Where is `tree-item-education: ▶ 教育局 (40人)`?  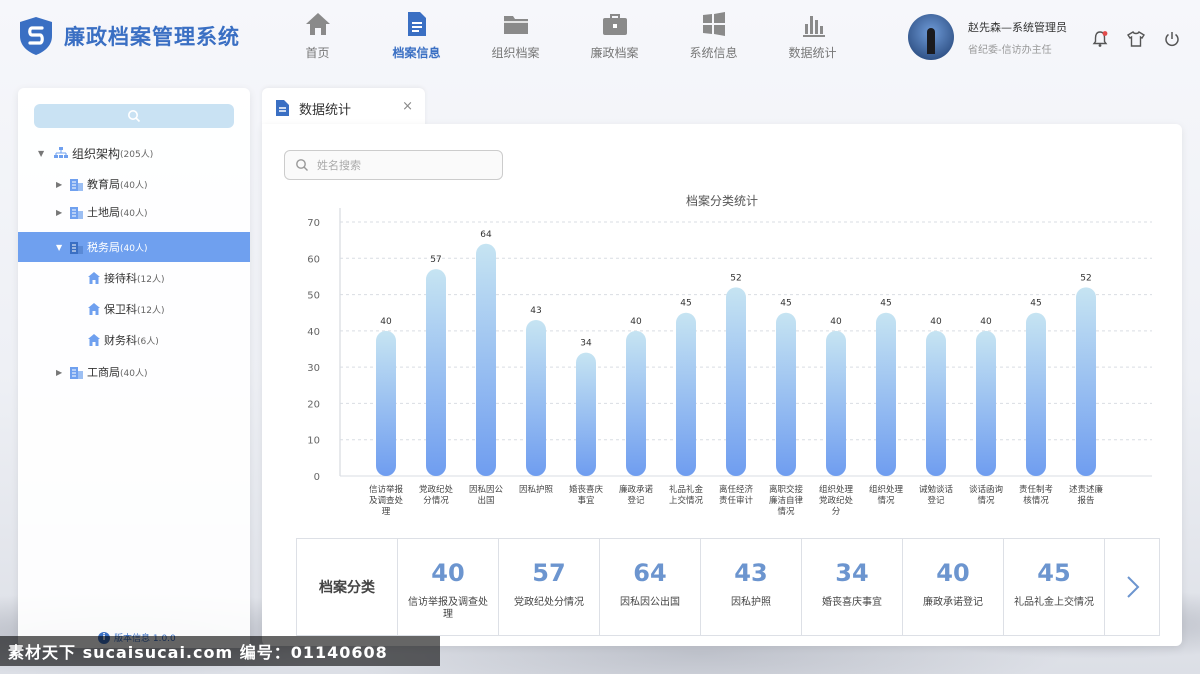
tree-item-education: ▶ 教育局 (40人) is located at coordinates (134, 184).